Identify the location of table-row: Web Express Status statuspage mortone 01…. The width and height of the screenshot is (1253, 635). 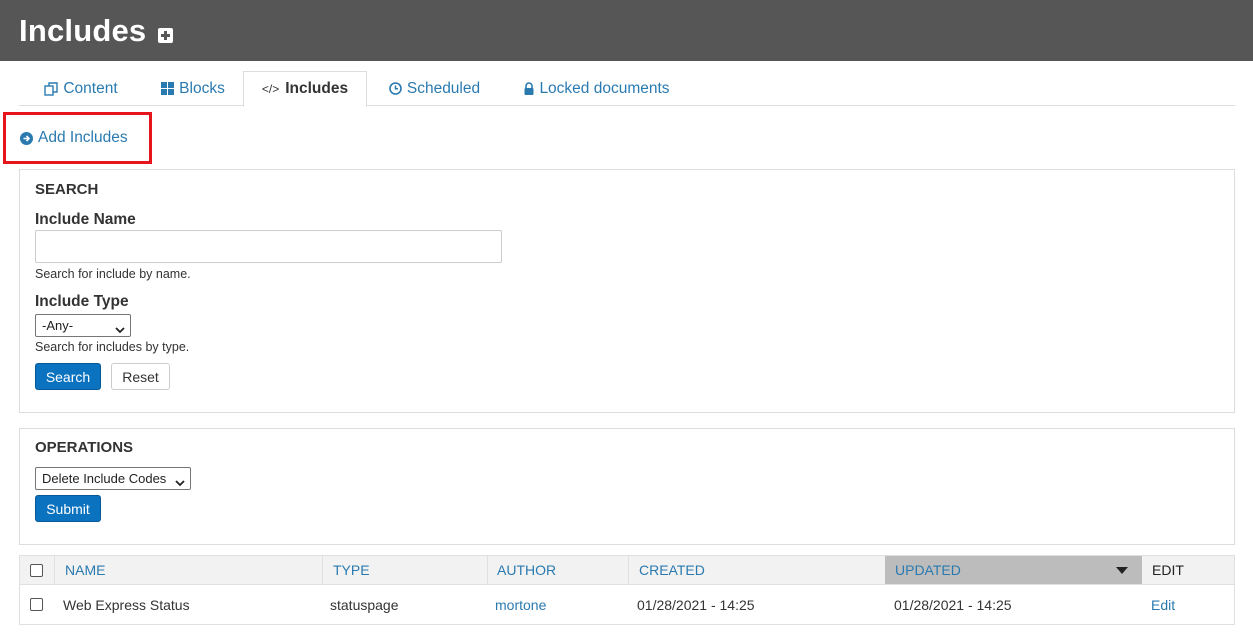
(627, 605).